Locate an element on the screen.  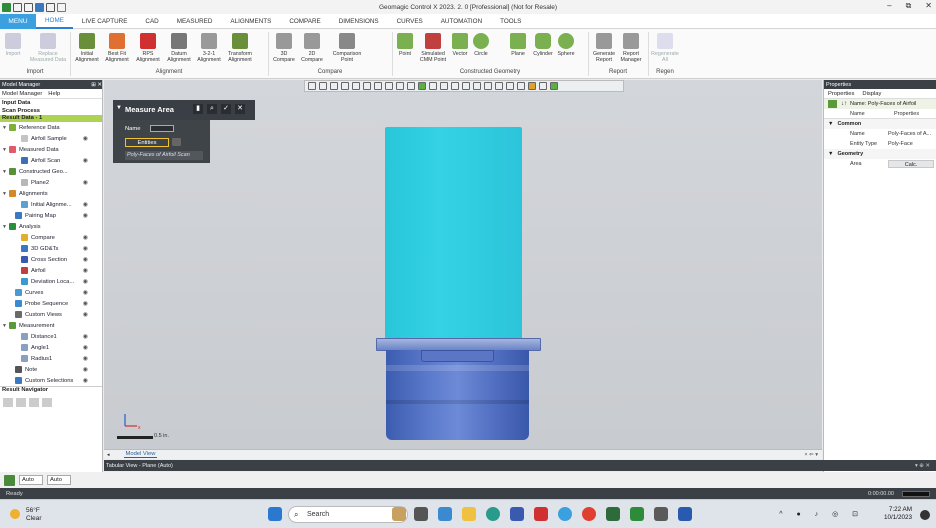
circle-button: Circle is located at coordinates (481, 45).